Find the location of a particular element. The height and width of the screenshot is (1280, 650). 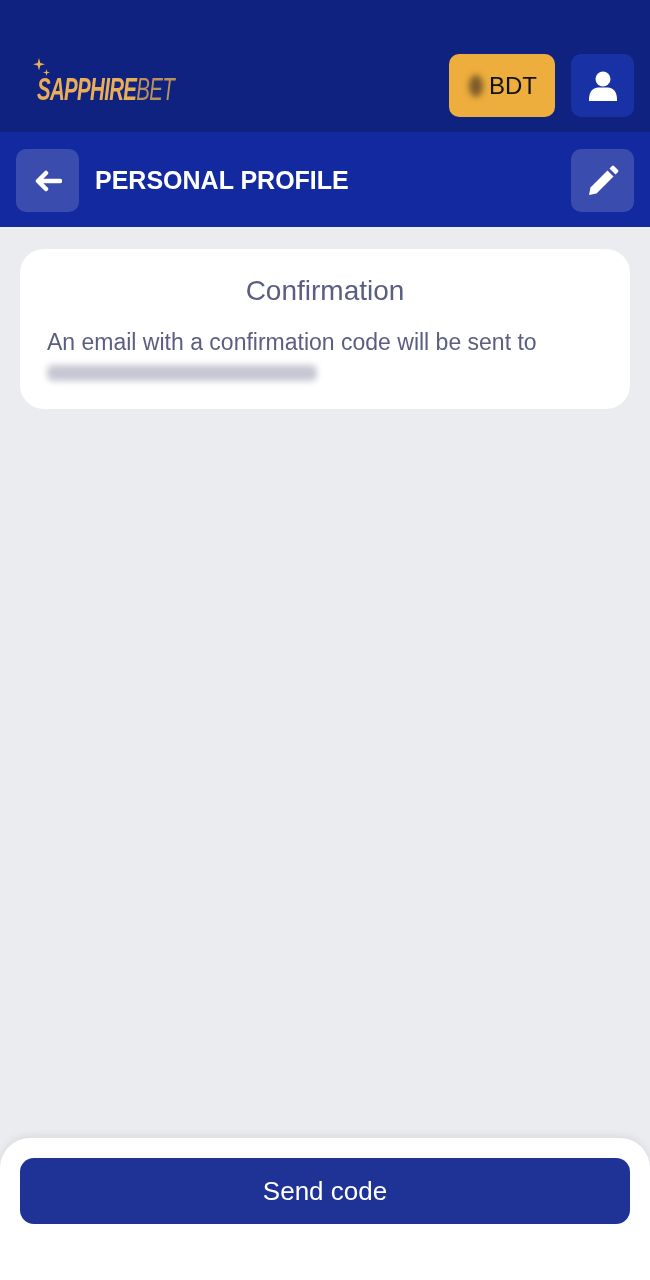

blurred-amount-icon is located at coordinates (476, 85).